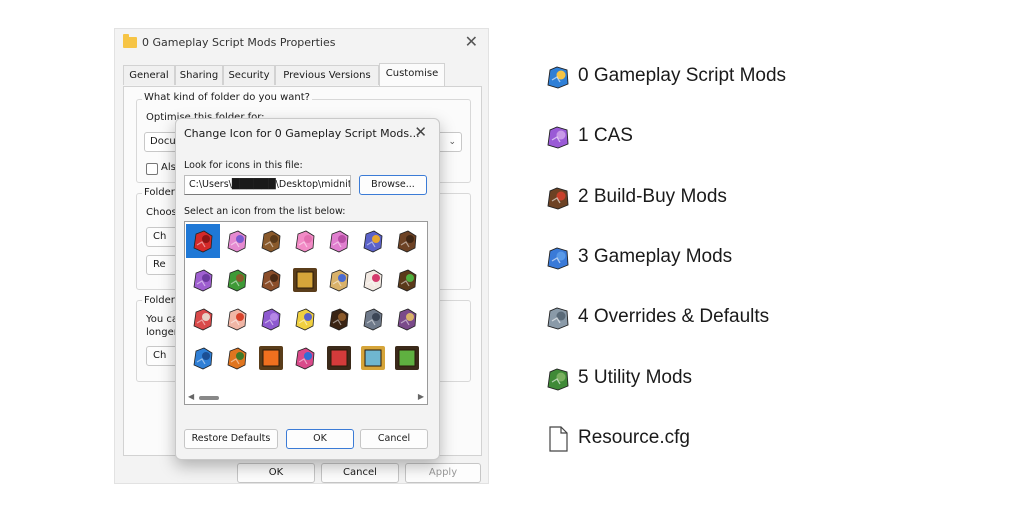 The image size is (1024, 512). I want to click on fire-frame-icon-graphic, so click(271, 358).